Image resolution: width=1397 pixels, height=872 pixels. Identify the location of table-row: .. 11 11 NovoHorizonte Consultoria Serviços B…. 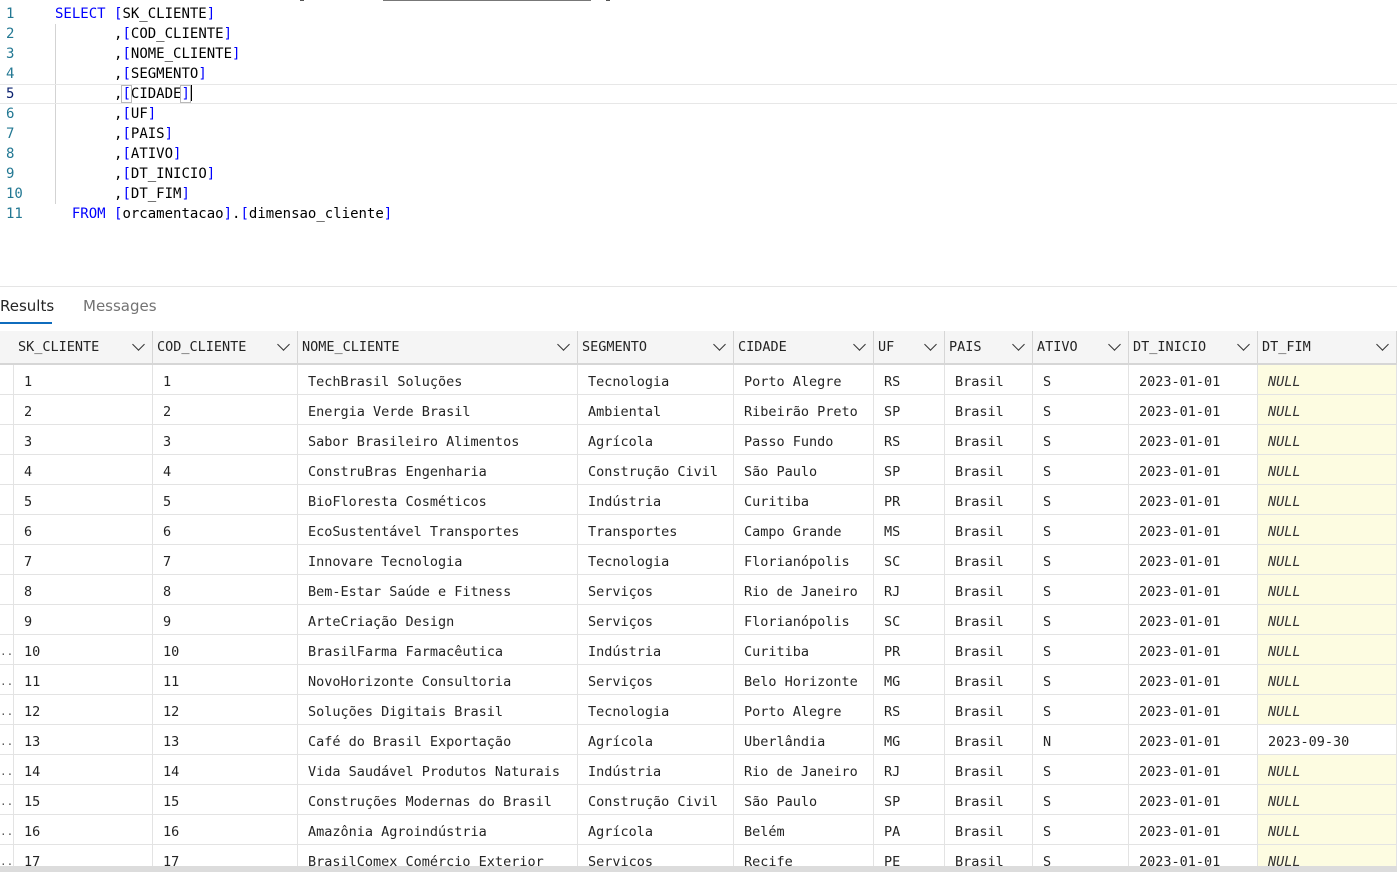
(698, 680).